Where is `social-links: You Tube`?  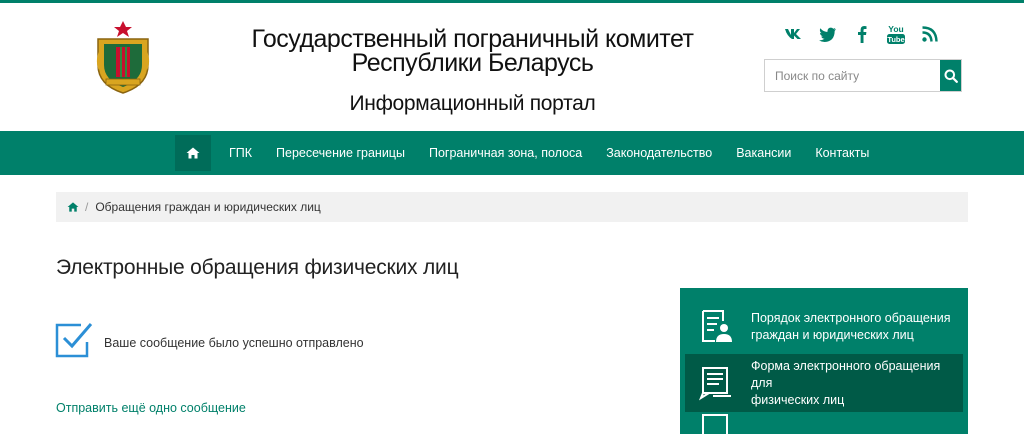 social-links: You Tube is located at coordinates (862, 34).